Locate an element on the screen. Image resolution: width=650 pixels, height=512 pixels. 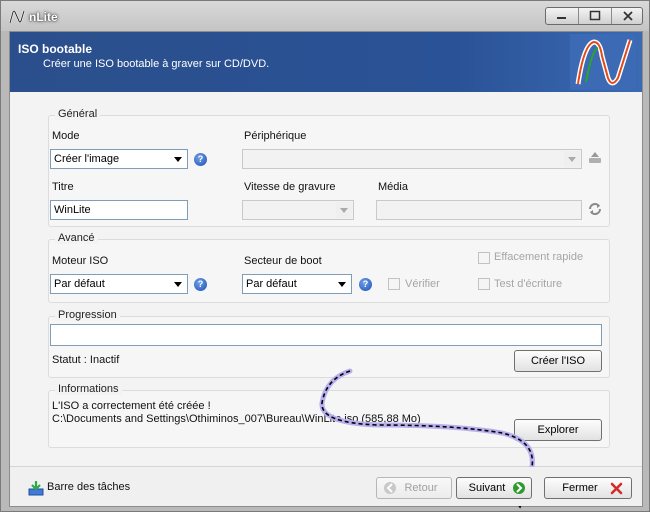
close-icon is located at coordinates (628, 16).